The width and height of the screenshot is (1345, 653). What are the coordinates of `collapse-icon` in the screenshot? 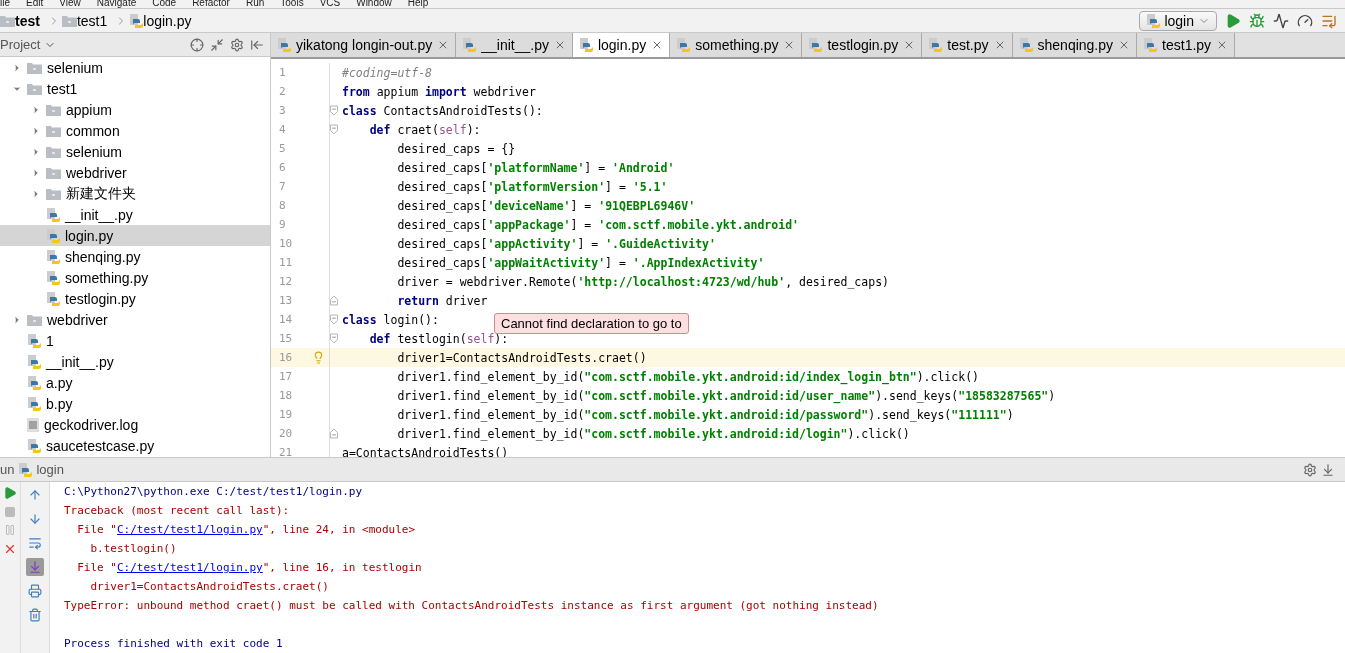 It's located at (217, 44).